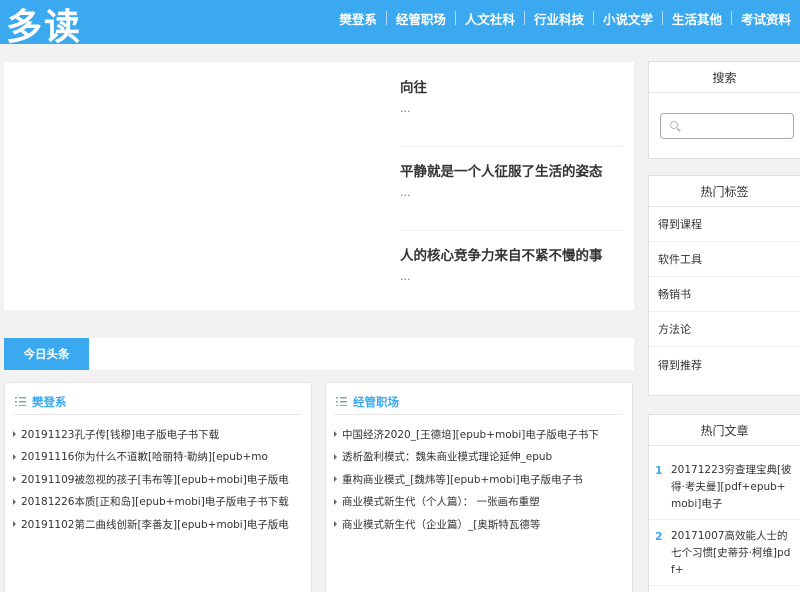 This screenshot has height=592, width=800. Describe the element at coordinates (155, 524) in the screenshot. I see `list-item-text: 20191102第二曲线创新[李善友][epub+mobi]电子版电` at that location.